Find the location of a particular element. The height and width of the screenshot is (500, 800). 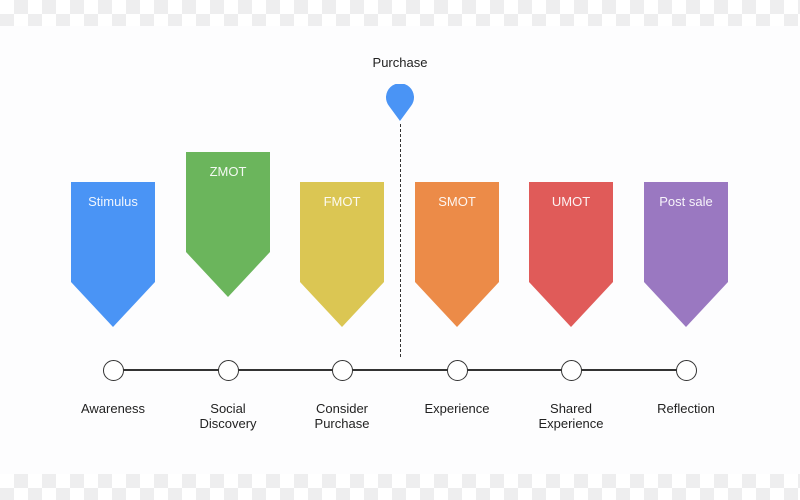

stage-label-line2: Discovery is located at coordinates (228, 423).